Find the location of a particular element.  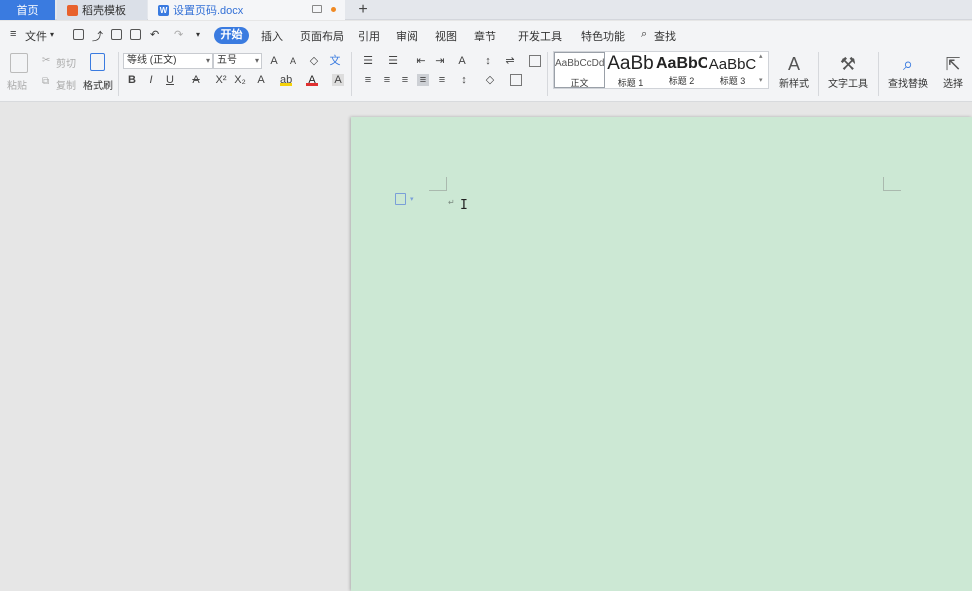

sort-icon: ↕ is located at coordinates (488, 61).